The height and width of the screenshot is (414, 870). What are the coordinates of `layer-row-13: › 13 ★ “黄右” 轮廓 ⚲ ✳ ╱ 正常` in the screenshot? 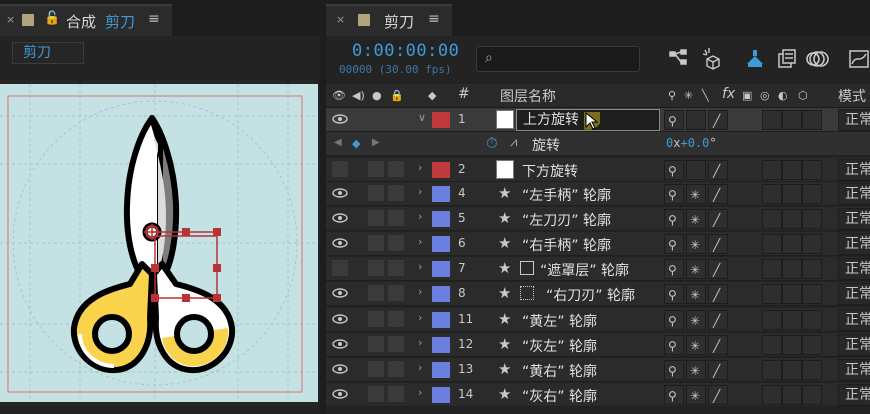 It's located at (598, 370).